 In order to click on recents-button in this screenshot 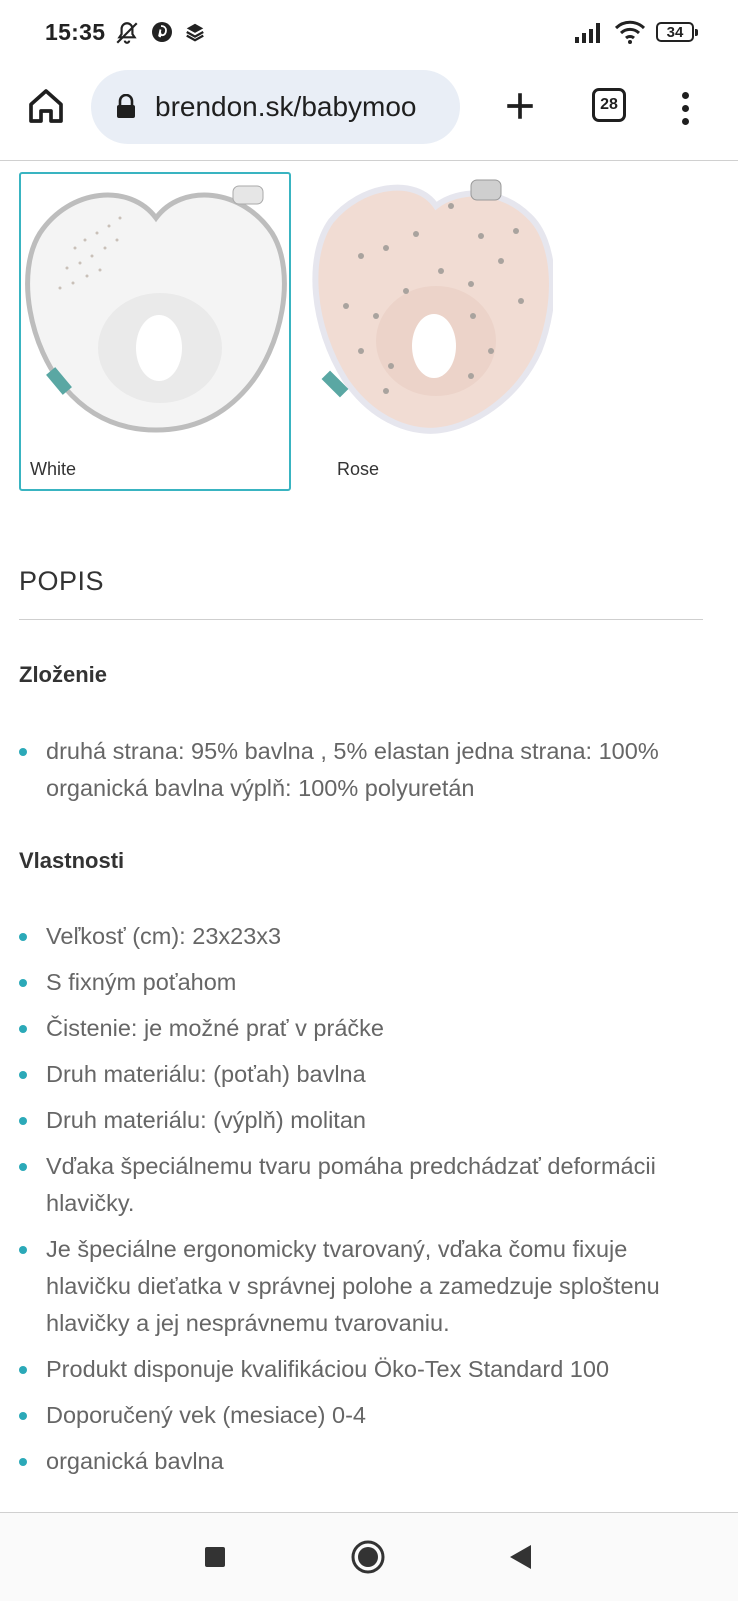, I will do `click(215, 1557)`.